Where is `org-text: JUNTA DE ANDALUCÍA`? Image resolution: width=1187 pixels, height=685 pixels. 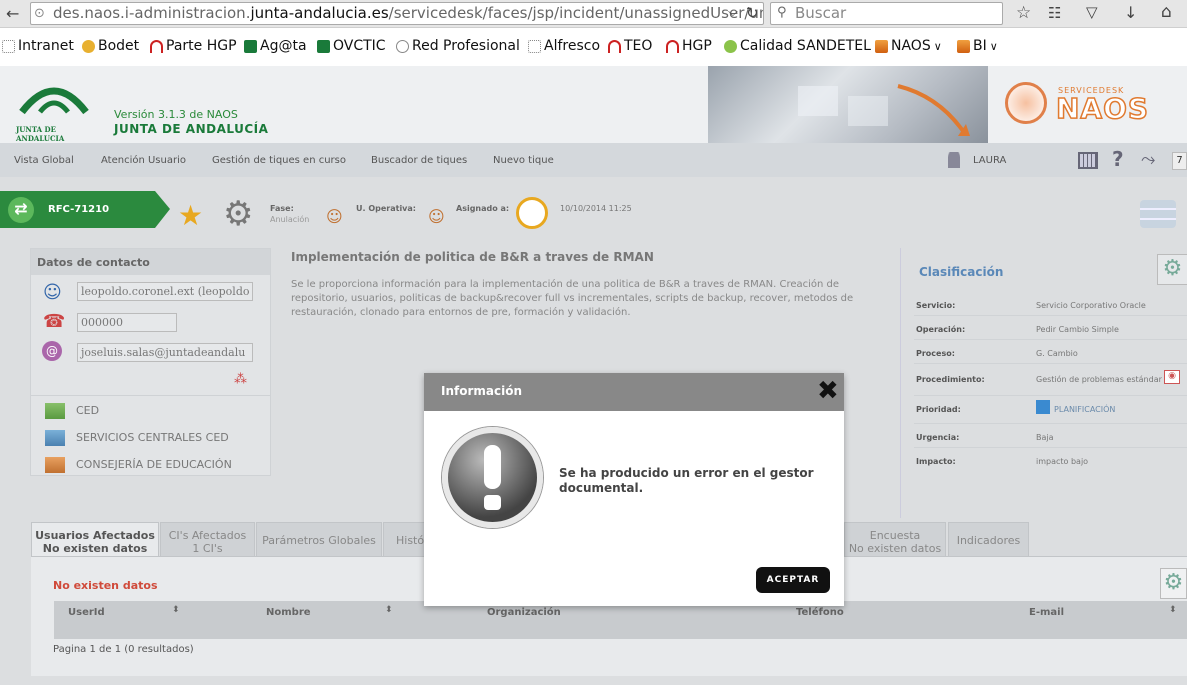 org-text: JUNTA DE ANDALUCÍA is located at coordinates (191, 129).